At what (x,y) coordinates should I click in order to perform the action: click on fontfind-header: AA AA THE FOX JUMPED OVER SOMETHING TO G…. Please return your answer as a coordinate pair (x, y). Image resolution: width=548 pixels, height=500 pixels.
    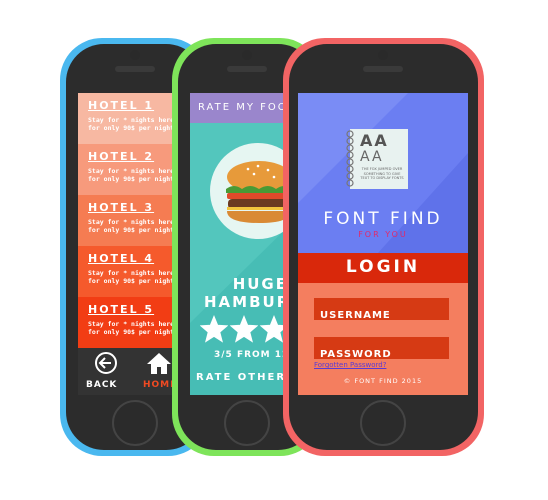
    Looking at the image, I should click on (383, 173).